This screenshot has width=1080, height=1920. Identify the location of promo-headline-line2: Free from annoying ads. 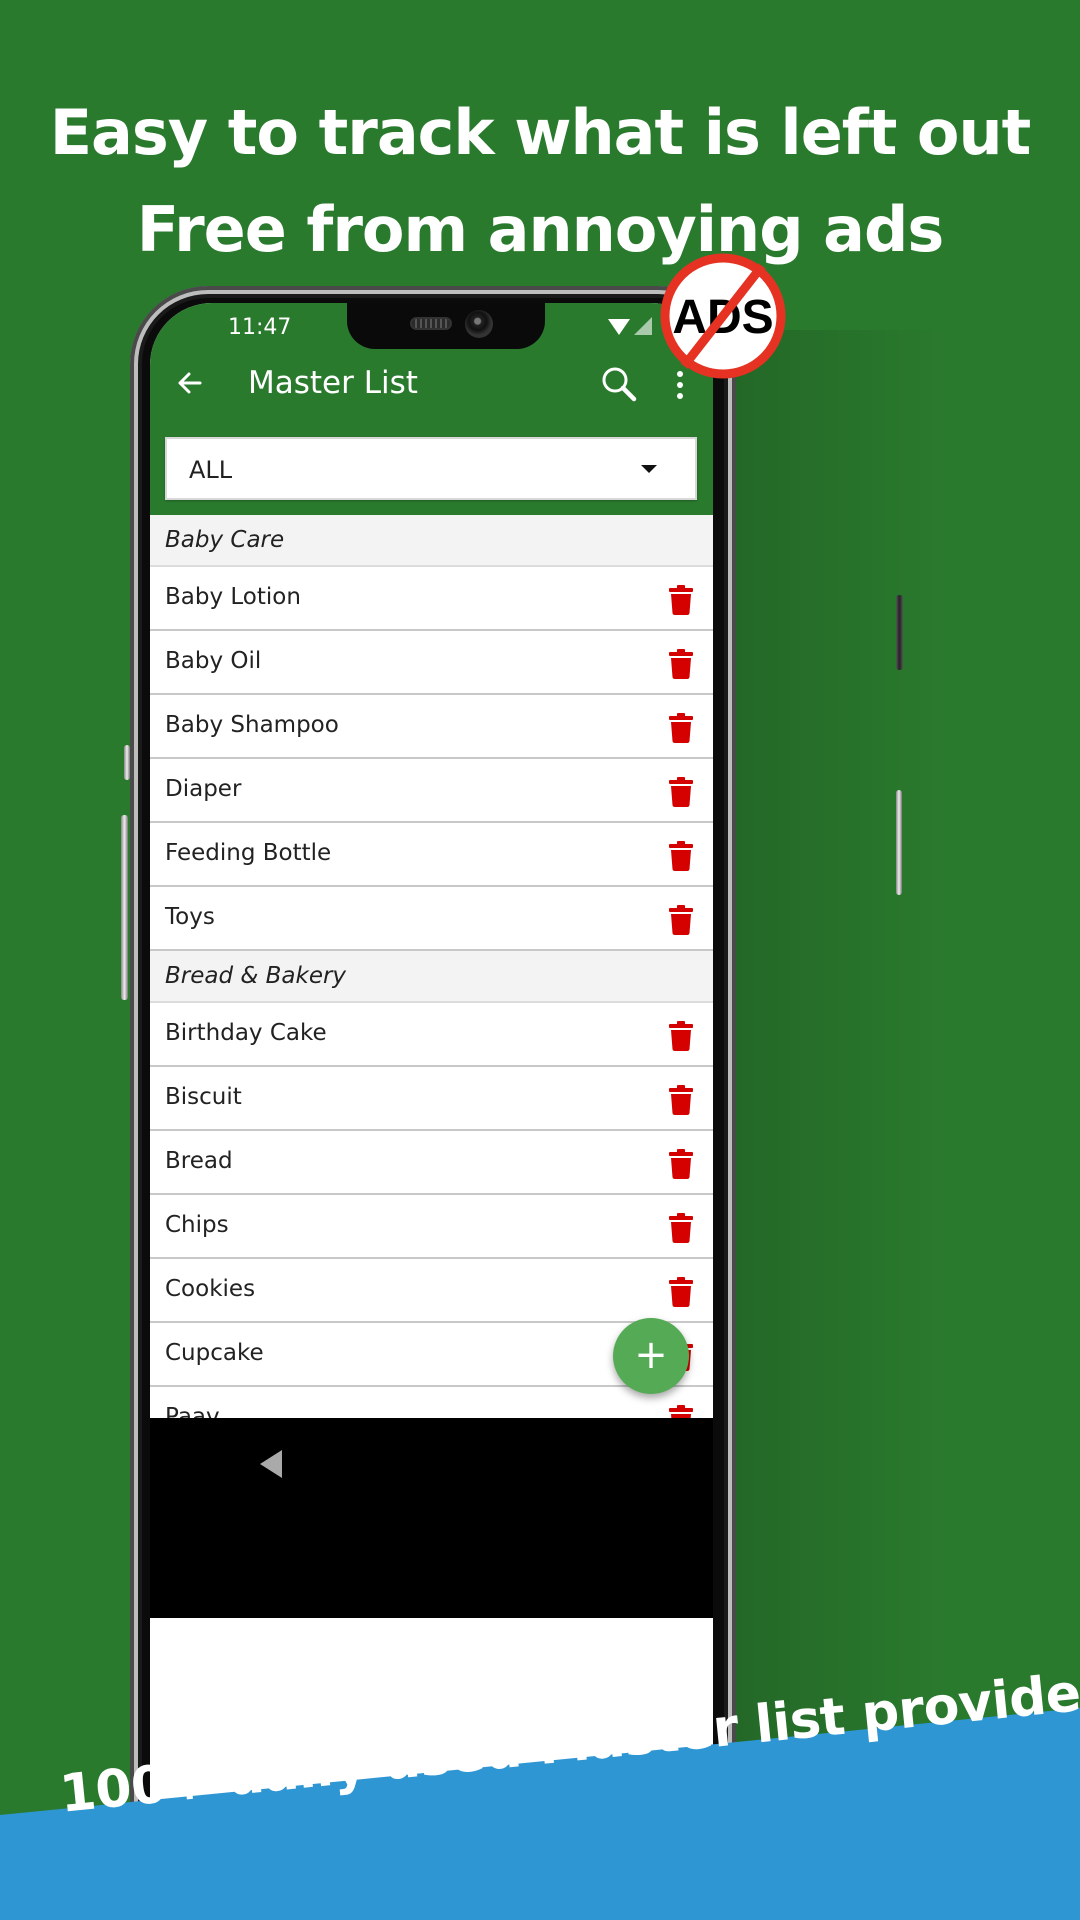
(540, 229).